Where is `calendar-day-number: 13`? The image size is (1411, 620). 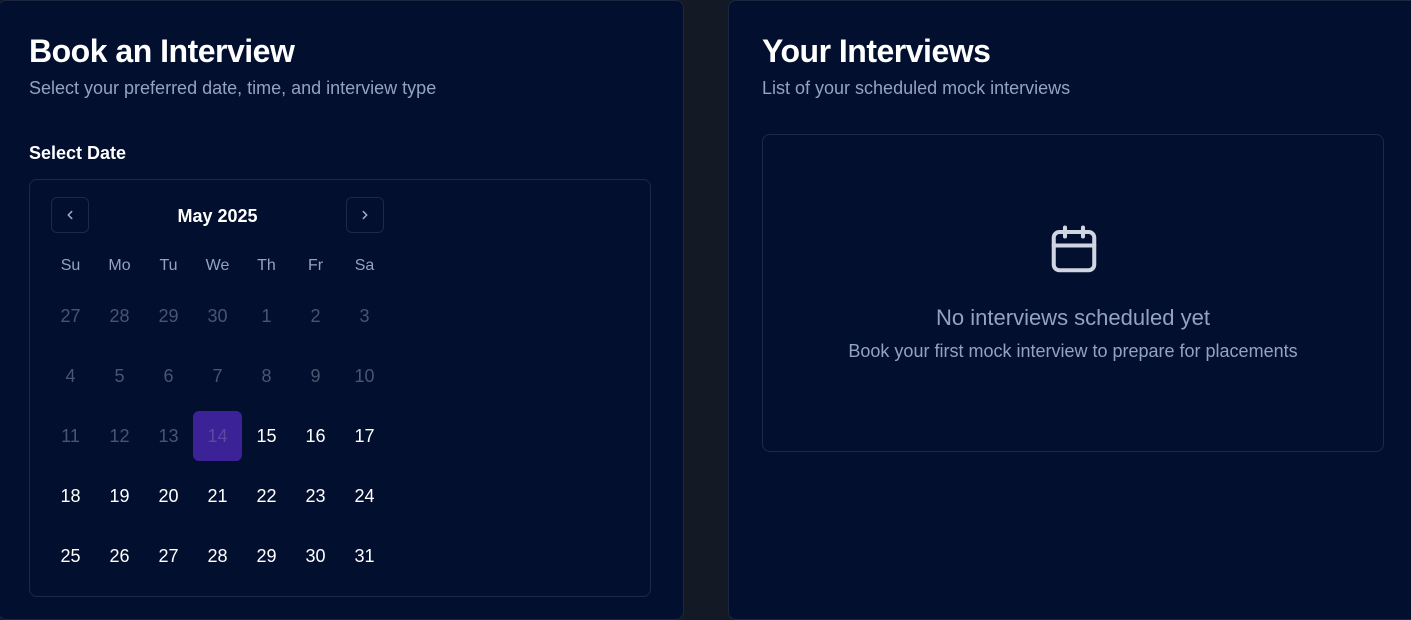
calendar-day-number: 13 is located at coordinates (168, 435).